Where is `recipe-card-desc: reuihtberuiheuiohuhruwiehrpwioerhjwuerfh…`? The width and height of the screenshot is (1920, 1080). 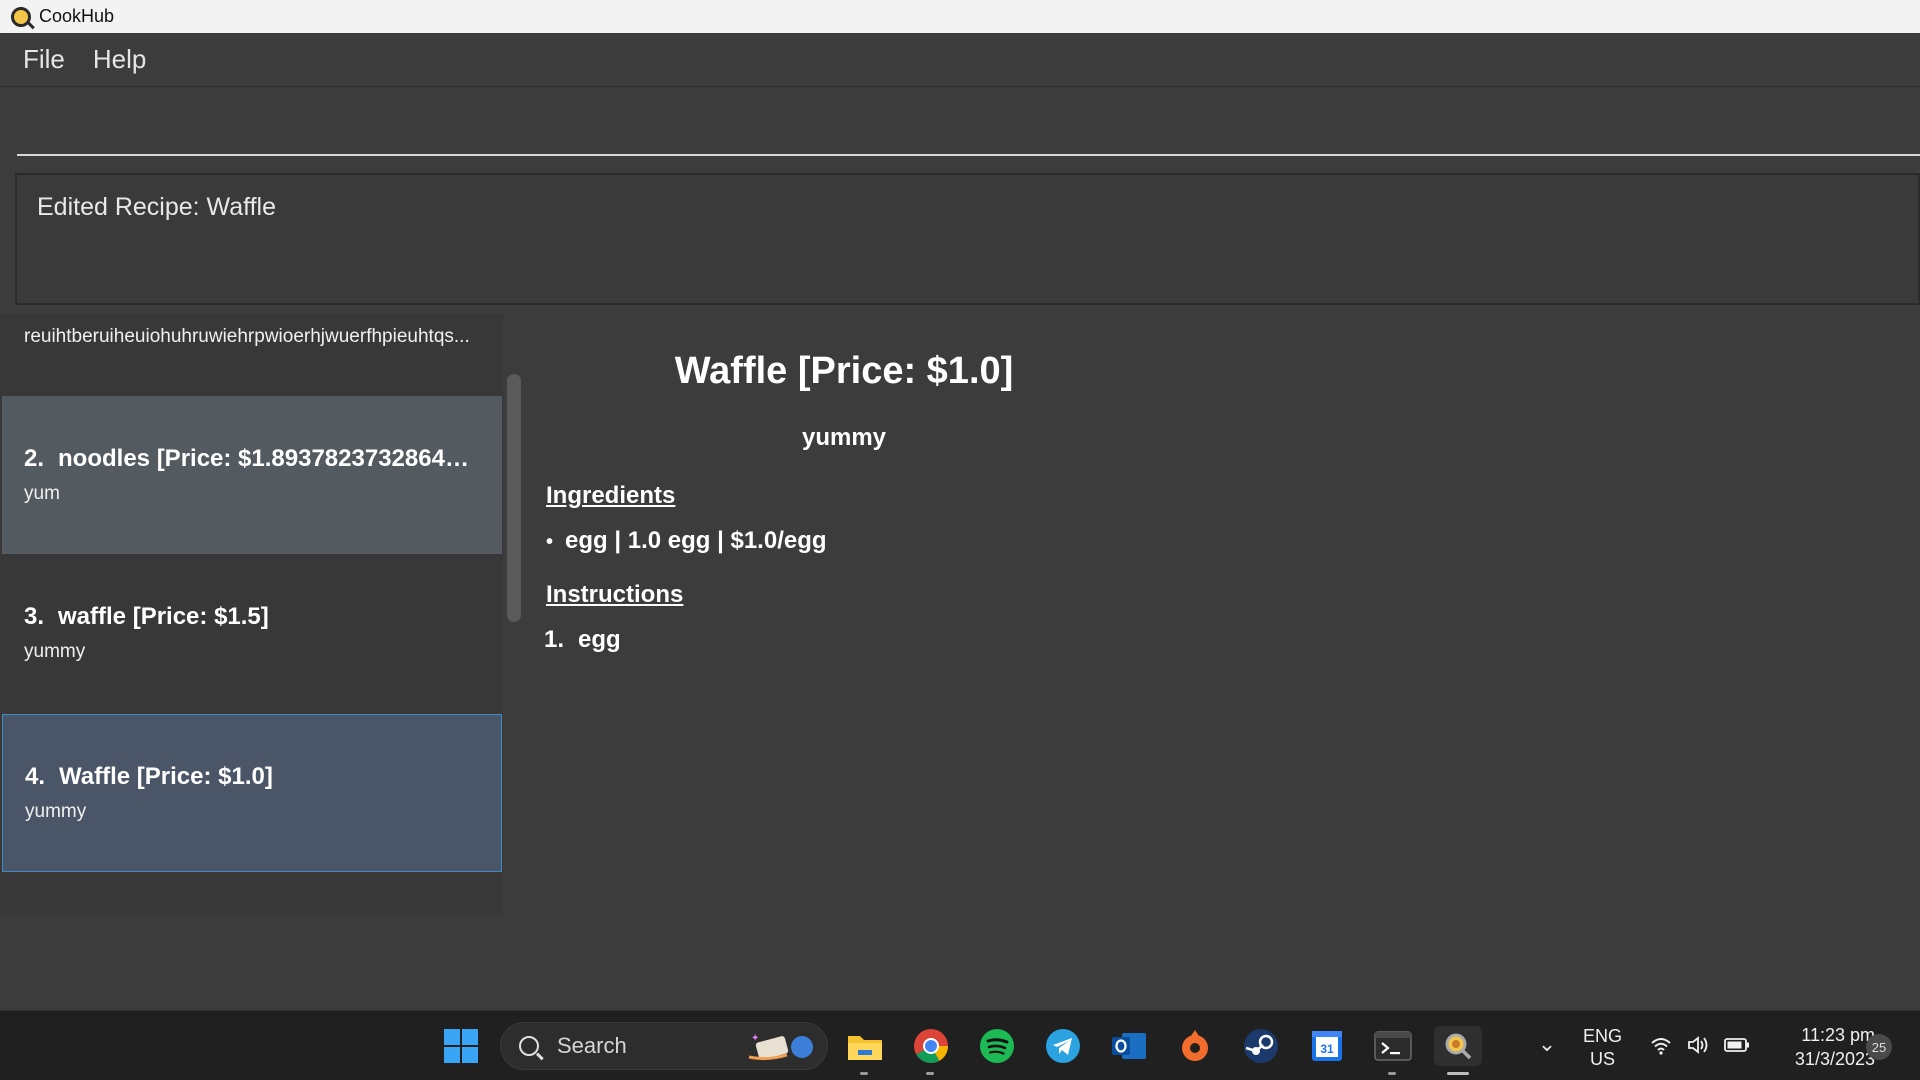 recipe-card-desc: reuihtberuiheuiohuhruwiehrpwioerhjwuerfh… is located at coordinates (247, 336).